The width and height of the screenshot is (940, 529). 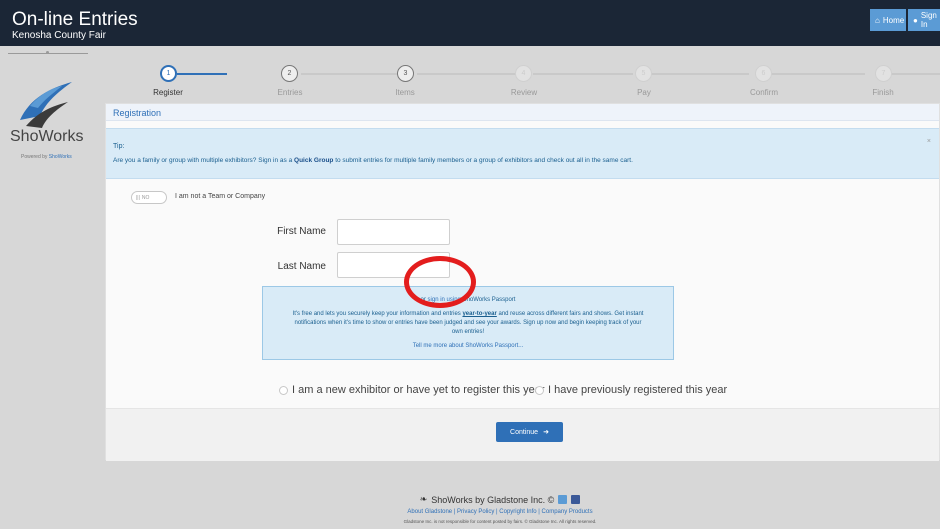 I want to click on year-to-year-link: year-to-year, so click(x=479, y=314).